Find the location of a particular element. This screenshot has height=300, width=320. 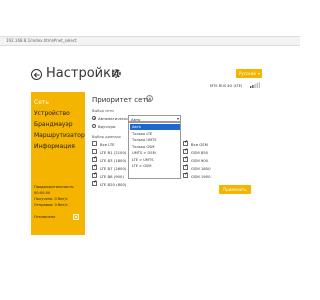

dropdown-option: Только LTE is located at coordinates (155, 134).